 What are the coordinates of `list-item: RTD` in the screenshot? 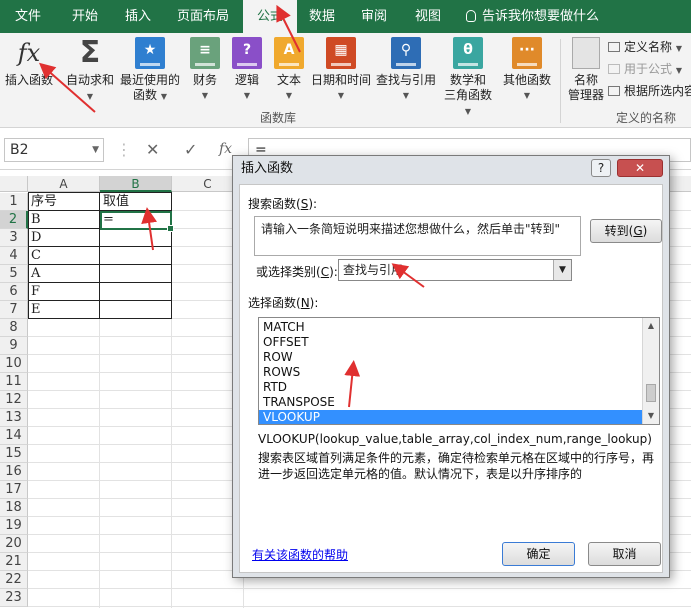 It's located at (450, 387).